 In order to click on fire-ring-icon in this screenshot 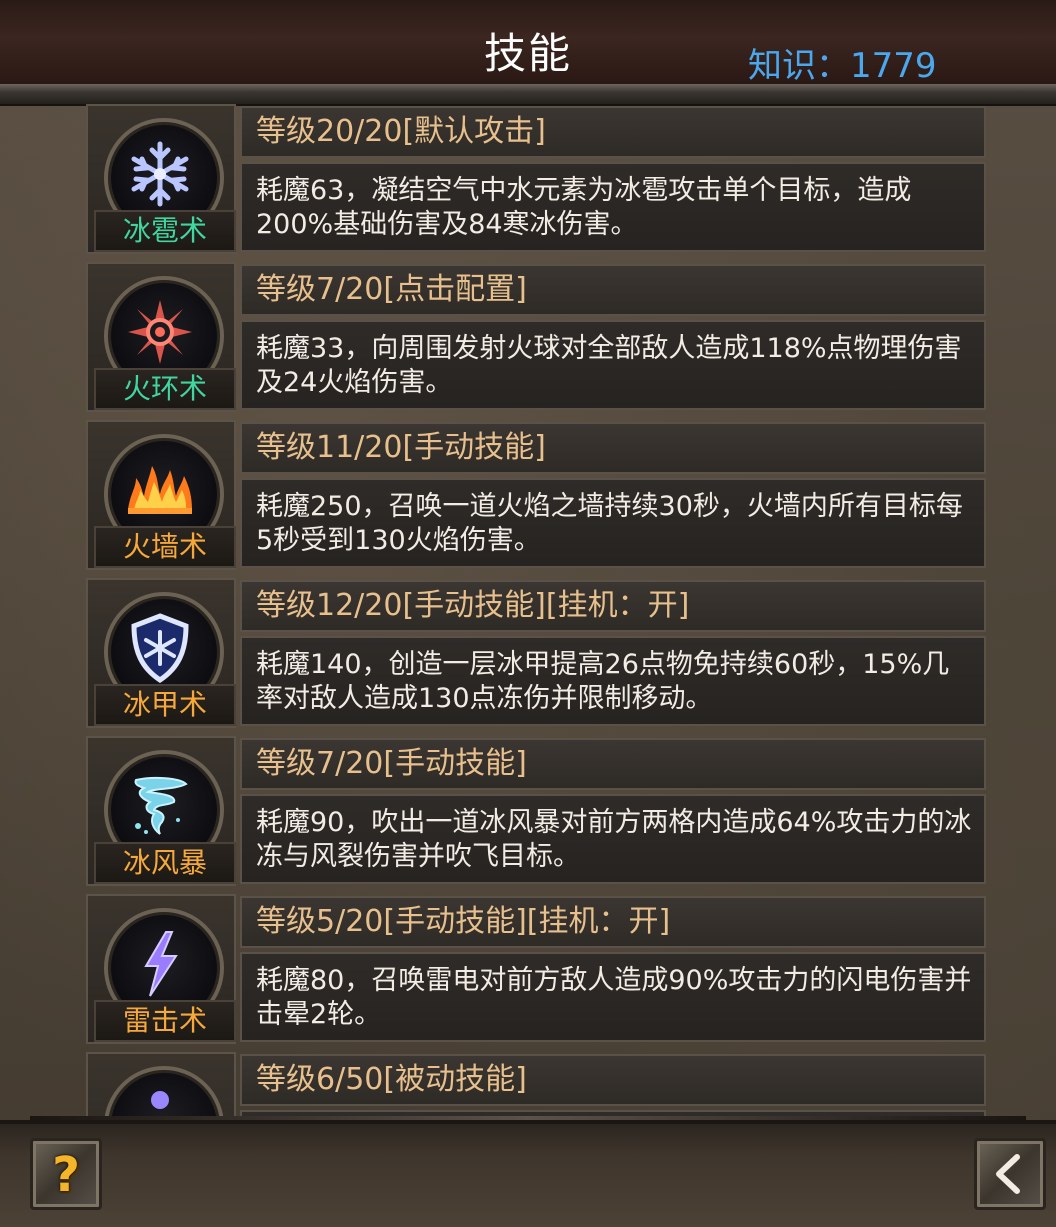, I will do `click(160, 332)`.